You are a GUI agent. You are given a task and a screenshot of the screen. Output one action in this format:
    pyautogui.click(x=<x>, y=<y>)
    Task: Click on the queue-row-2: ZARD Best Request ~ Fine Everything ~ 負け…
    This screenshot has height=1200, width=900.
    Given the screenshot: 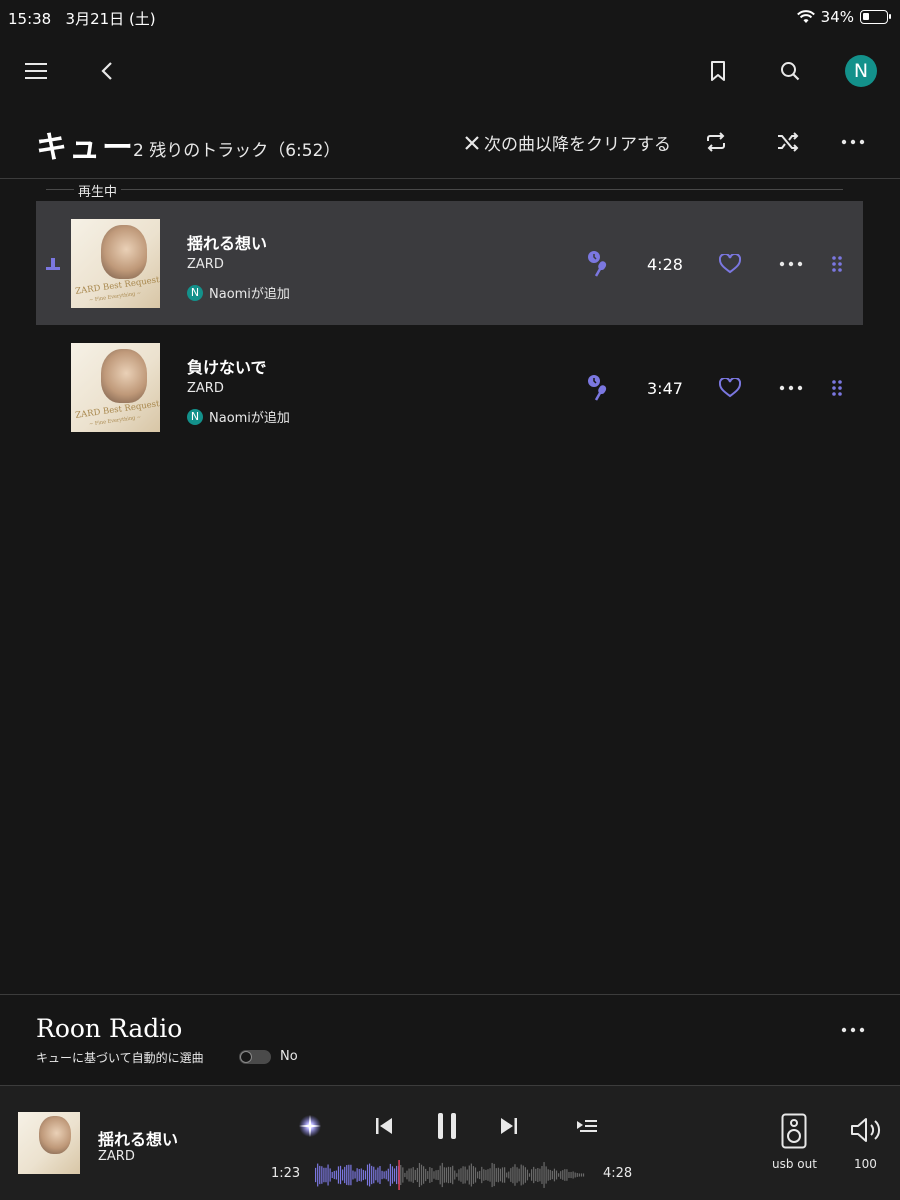 What is the action you would take?
    pyautogui.click(x=449, y=387)
    